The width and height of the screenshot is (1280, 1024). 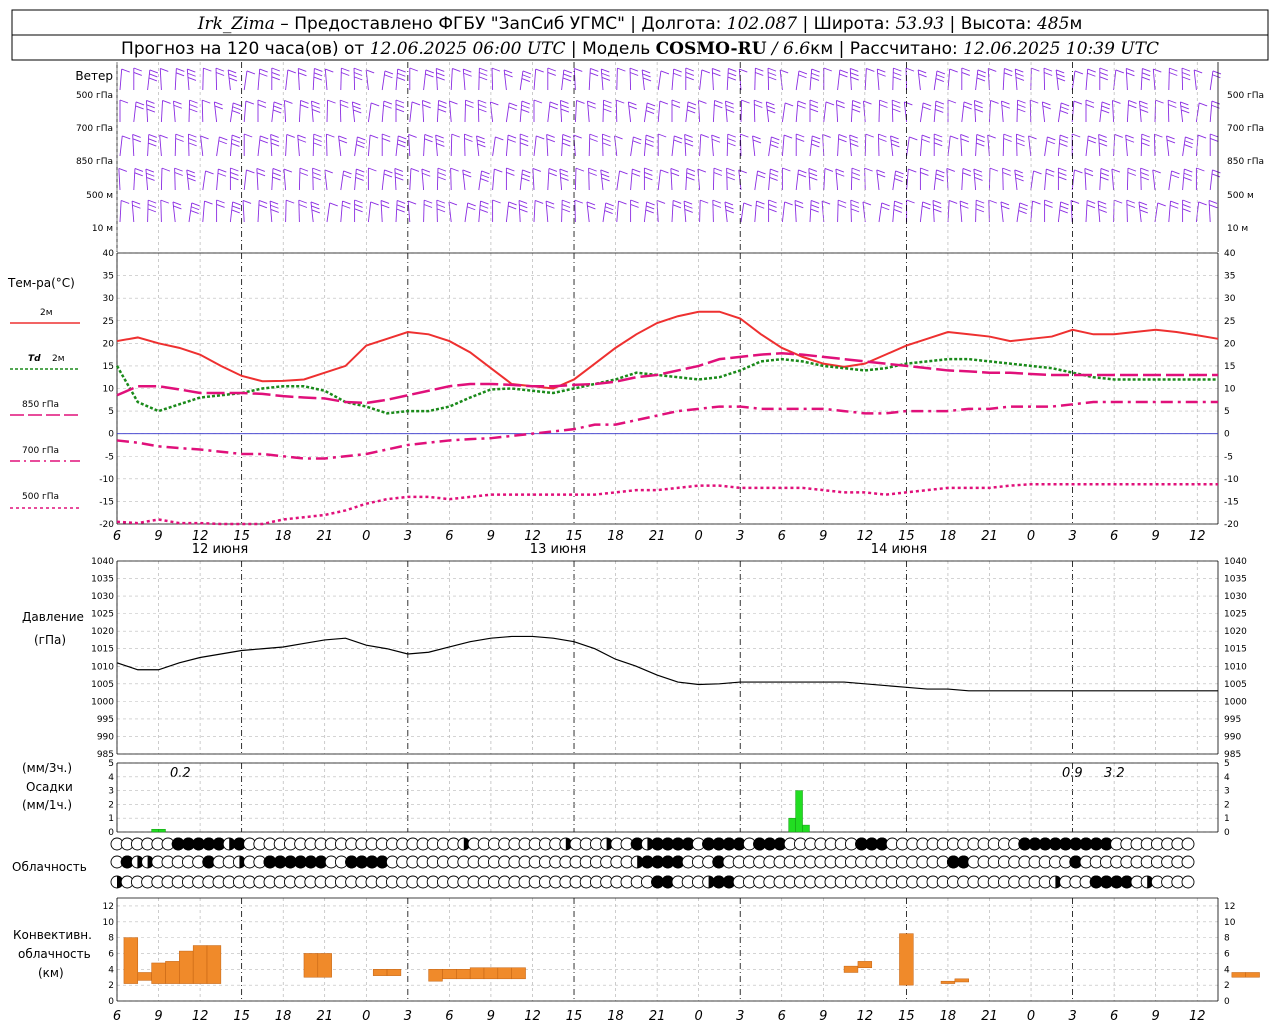 I want to click on precip-ytick-left: 0, so click(x=111, y=833).